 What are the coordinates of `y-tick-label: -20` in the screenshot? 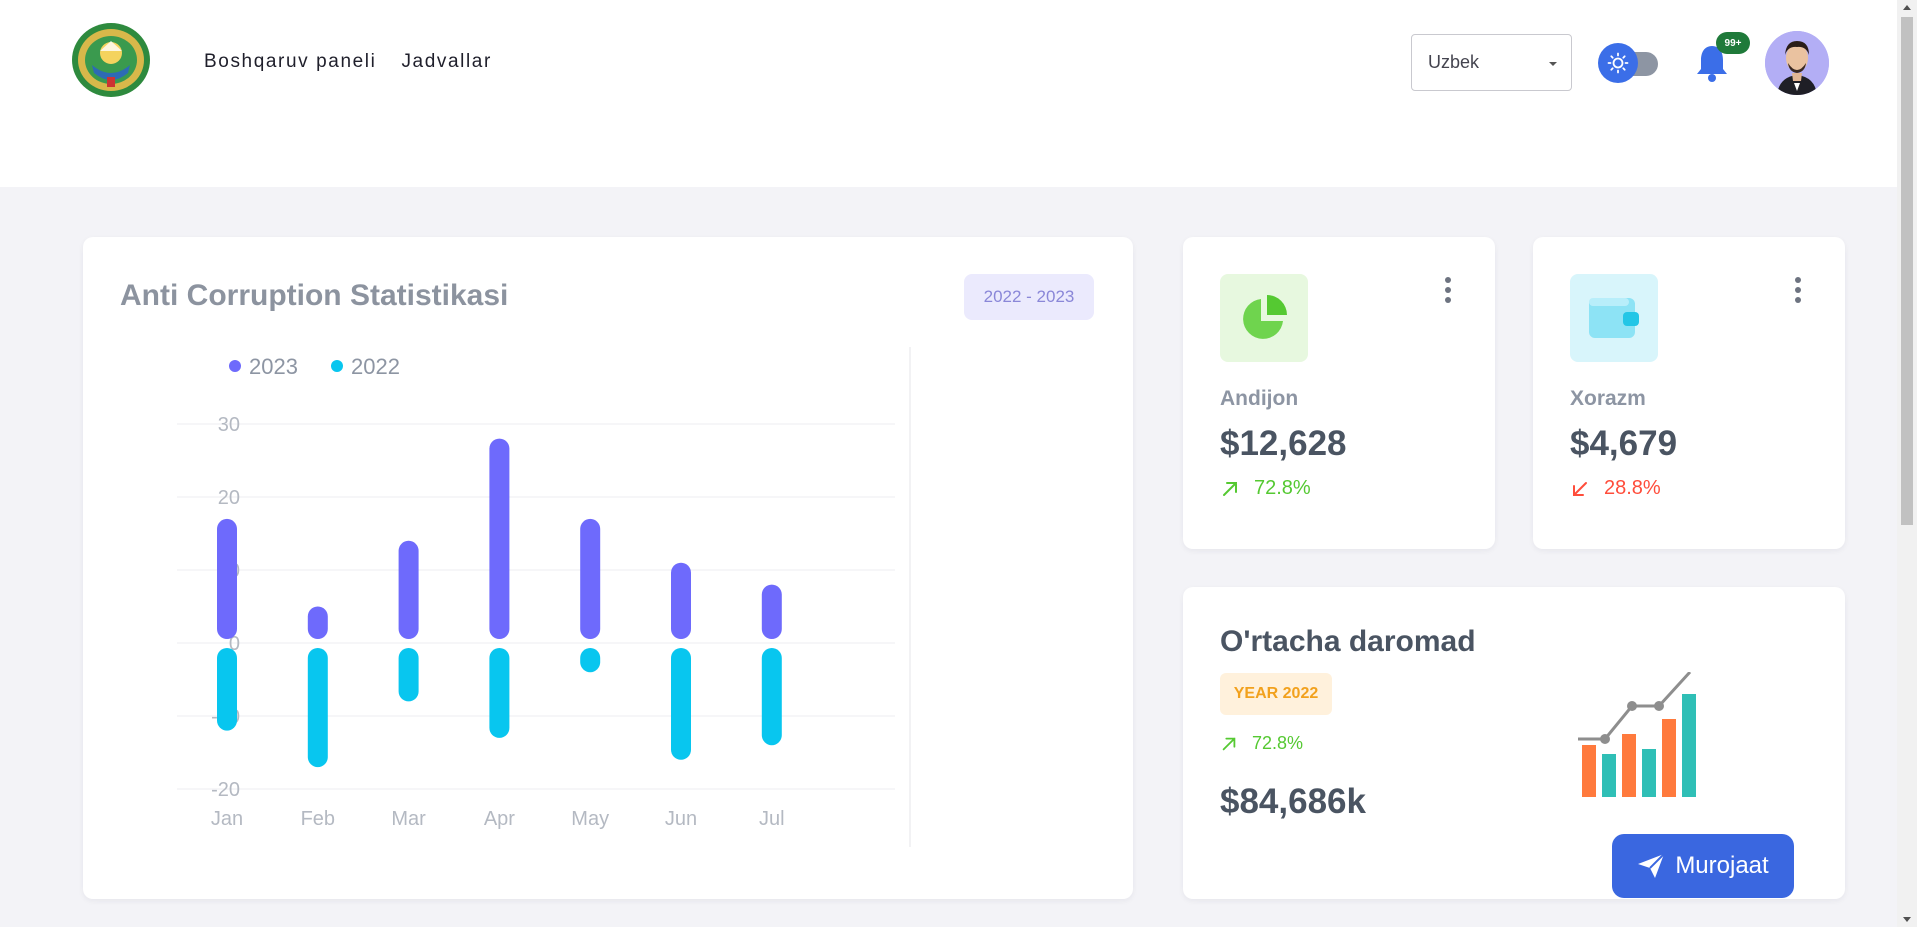 It's located at (225, 790).